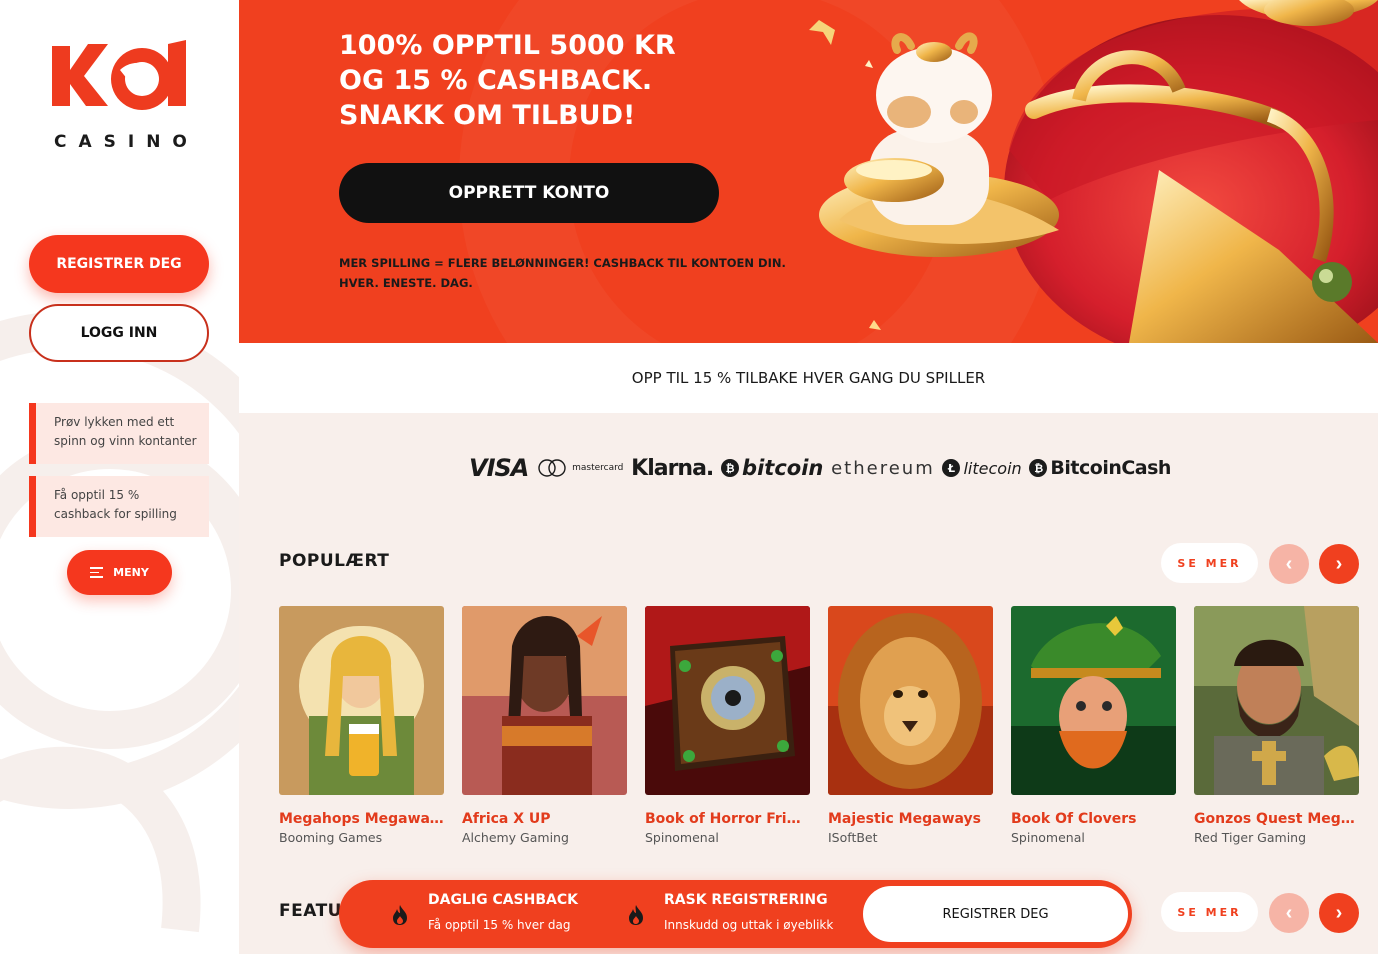 The height and width of the screenshot is (954, 1378). I want to click on featured-next-arrow: ›, so click(1339, 913).